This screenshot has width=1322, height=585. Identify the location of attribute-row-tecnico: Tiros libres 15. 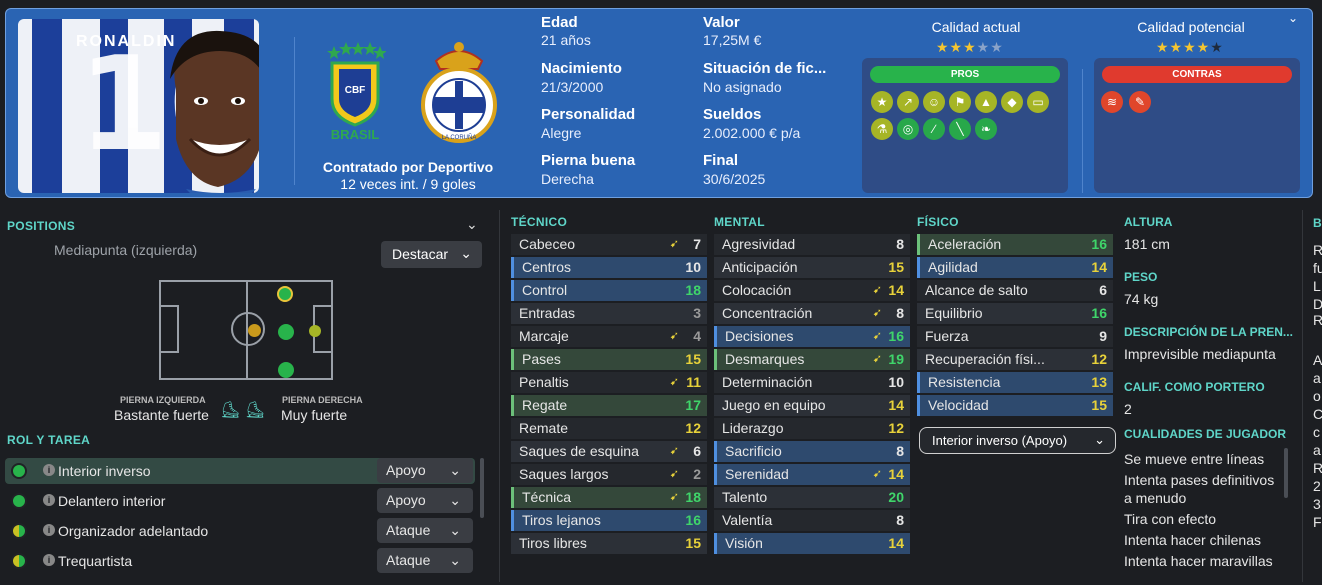
(609, 543).